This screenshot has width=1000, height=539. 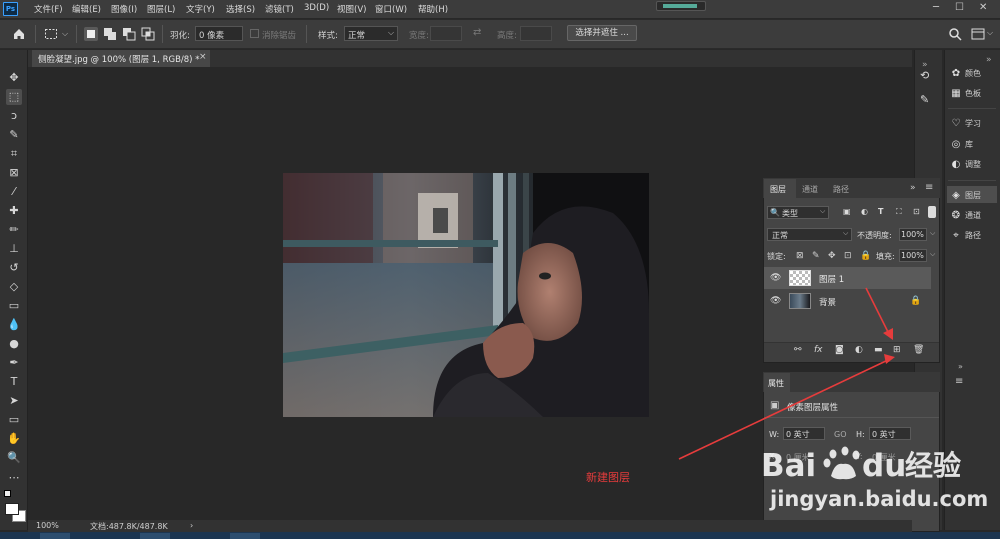 What do you see at coordinates (14, 458) in the screenshot?
I see `zoom-tool-icon: 🔍` at bounding box center [14, 458].